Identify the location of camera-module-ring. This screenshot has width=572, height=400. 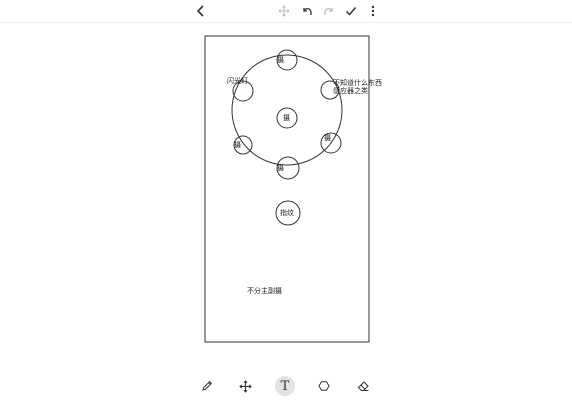
(287, 110).